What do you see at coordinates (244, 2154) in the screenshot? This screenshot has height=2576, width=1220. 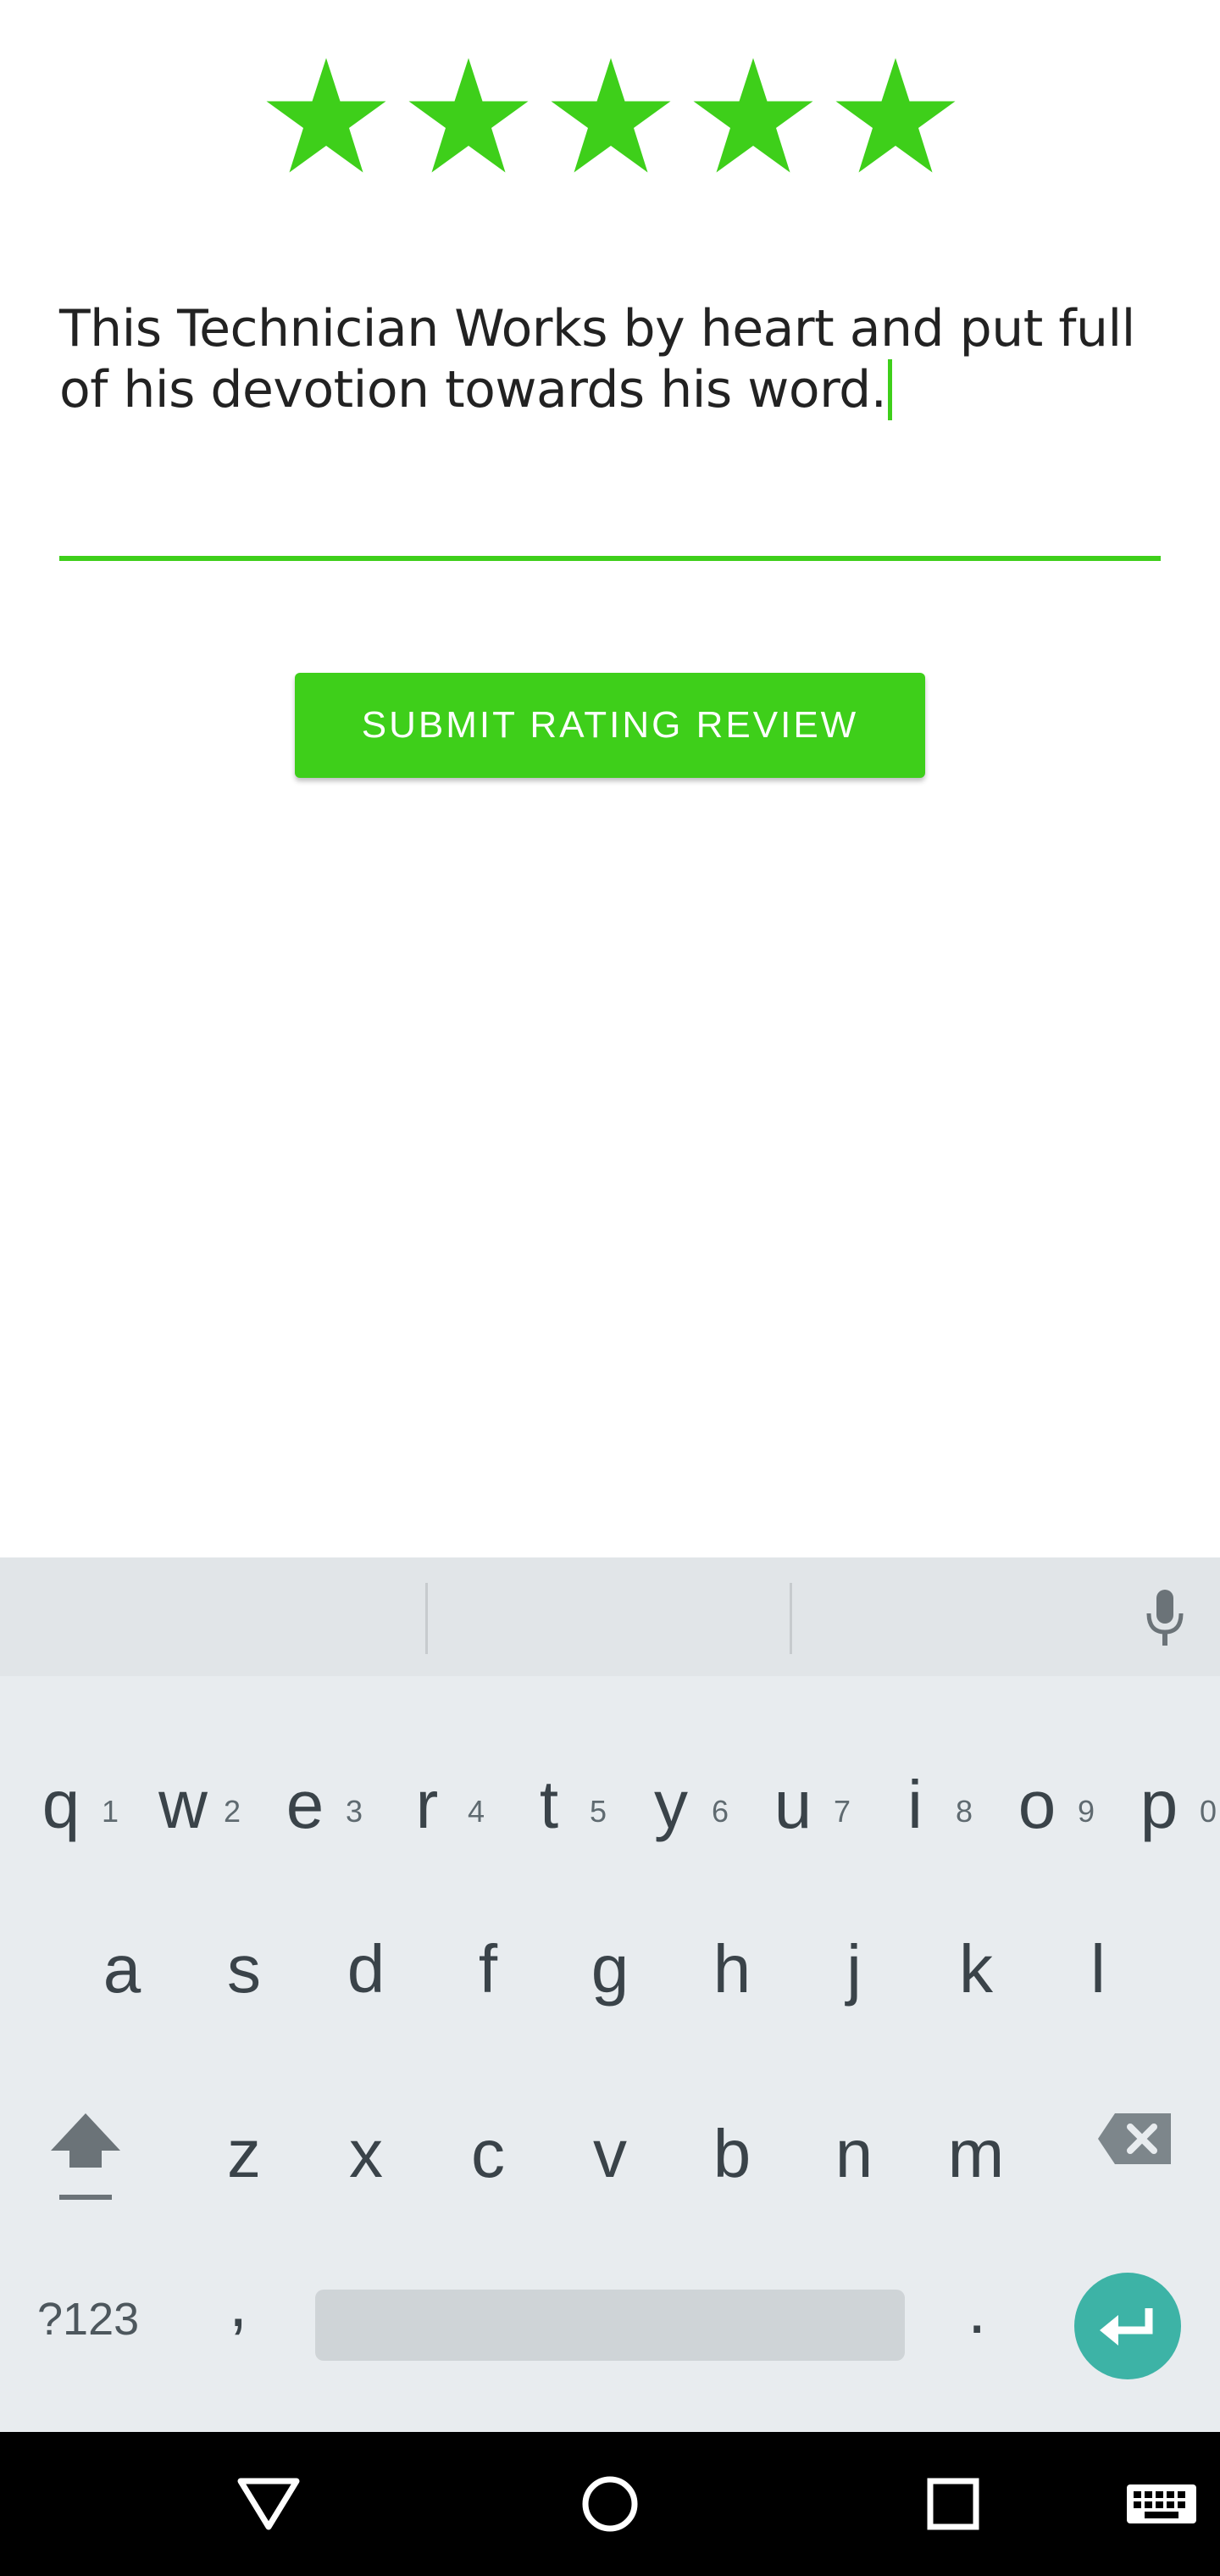 I see `key-z: z` at bounding box center [244, 2154].